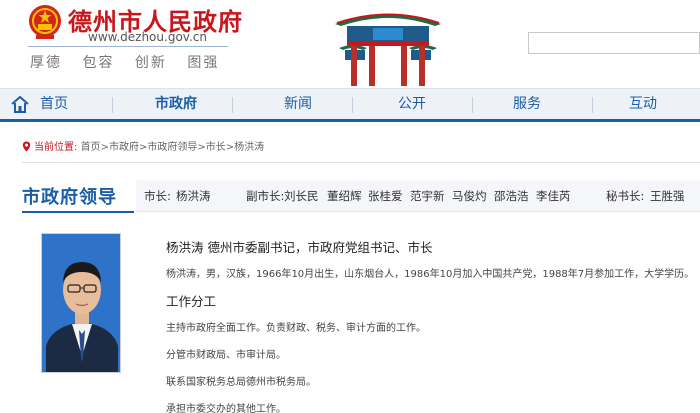  What do you see at coordinates (412, 104) in the screenshot?
I see `nav-item-disclosure: 公开` at bounding box center [412, 104].